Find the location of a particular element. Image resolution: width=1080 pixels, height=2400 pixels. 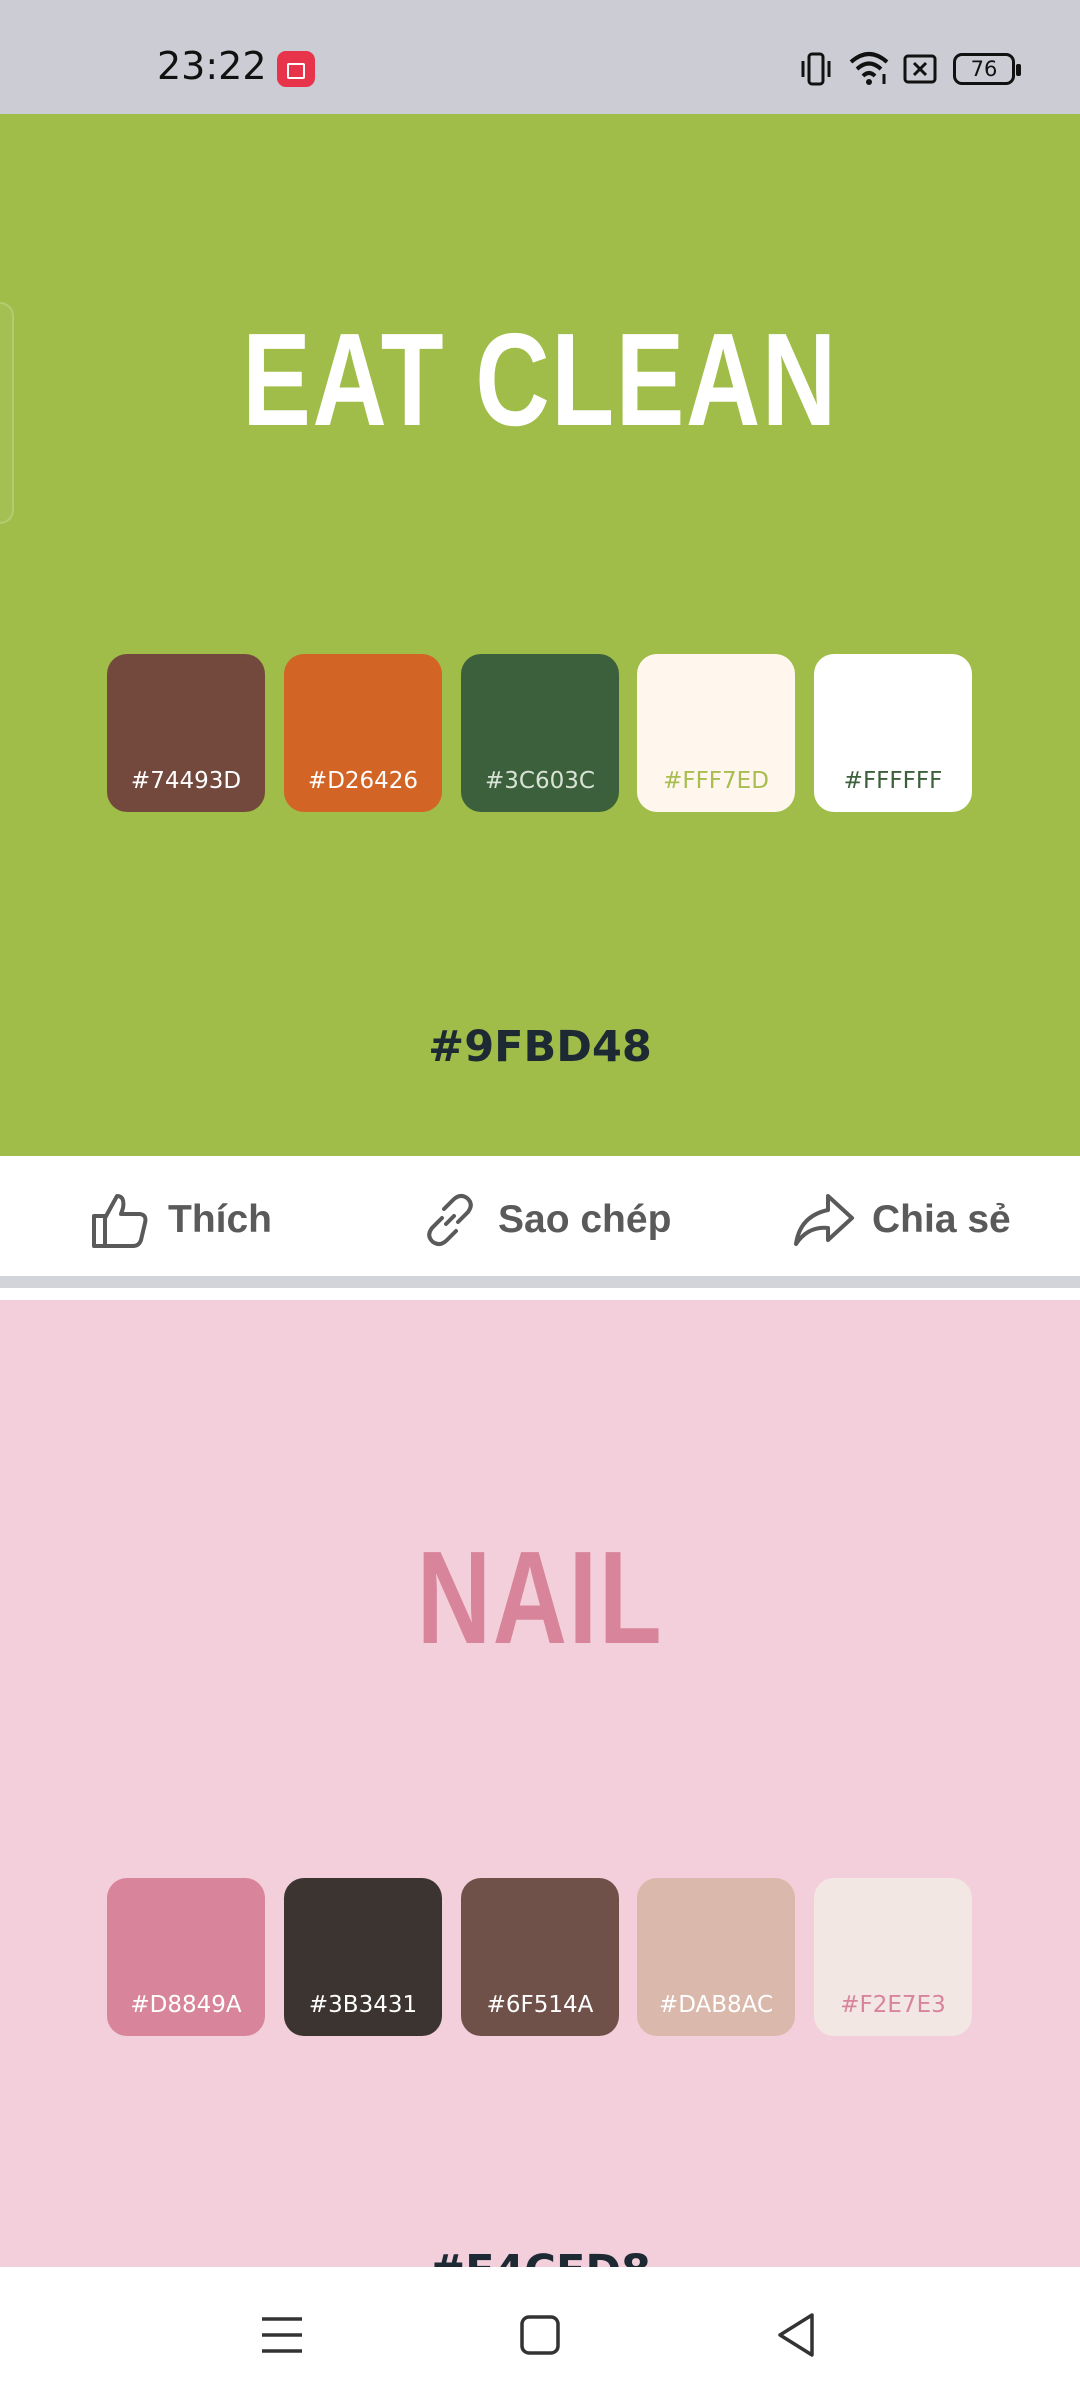

color-swatch: #FFFFFF is located at coordinates (893, 733).